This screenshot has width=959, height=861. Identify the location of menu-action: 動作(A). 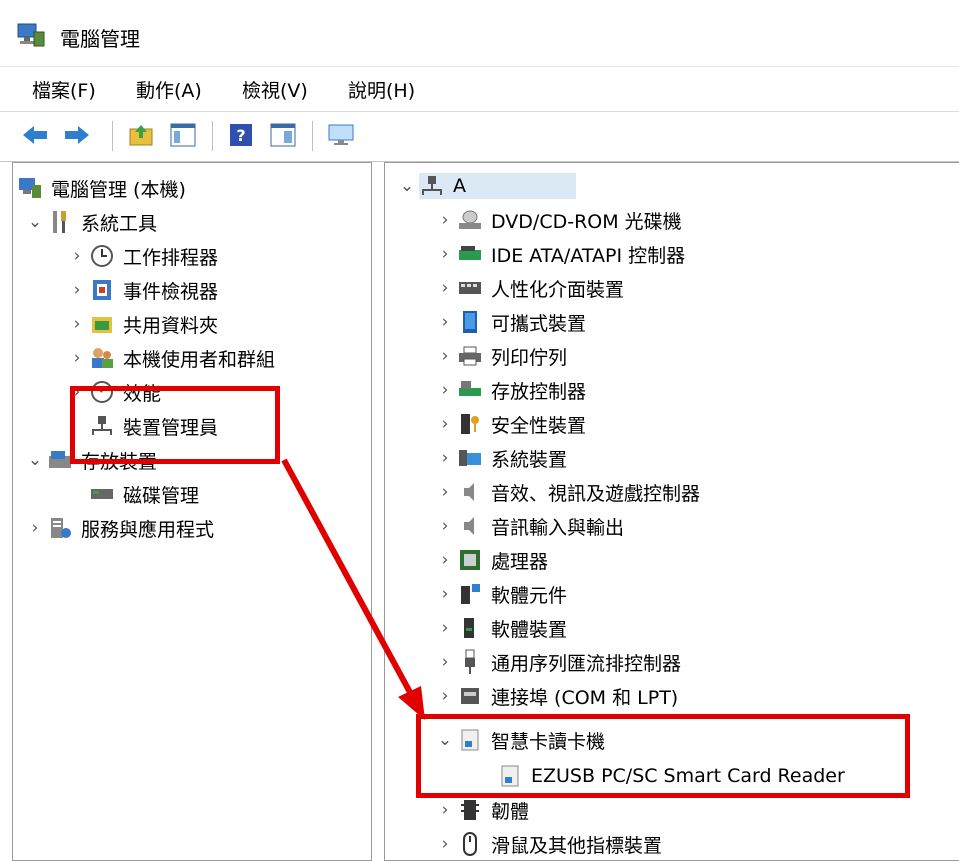
(169, 89).